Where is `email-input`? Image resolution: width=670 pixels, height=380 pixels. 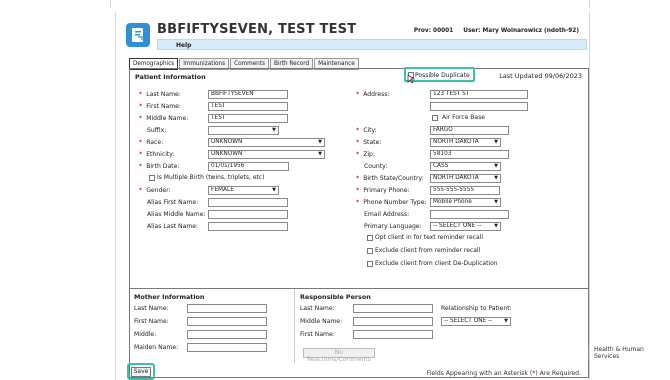
email-input is located at coordinates (469, 214).